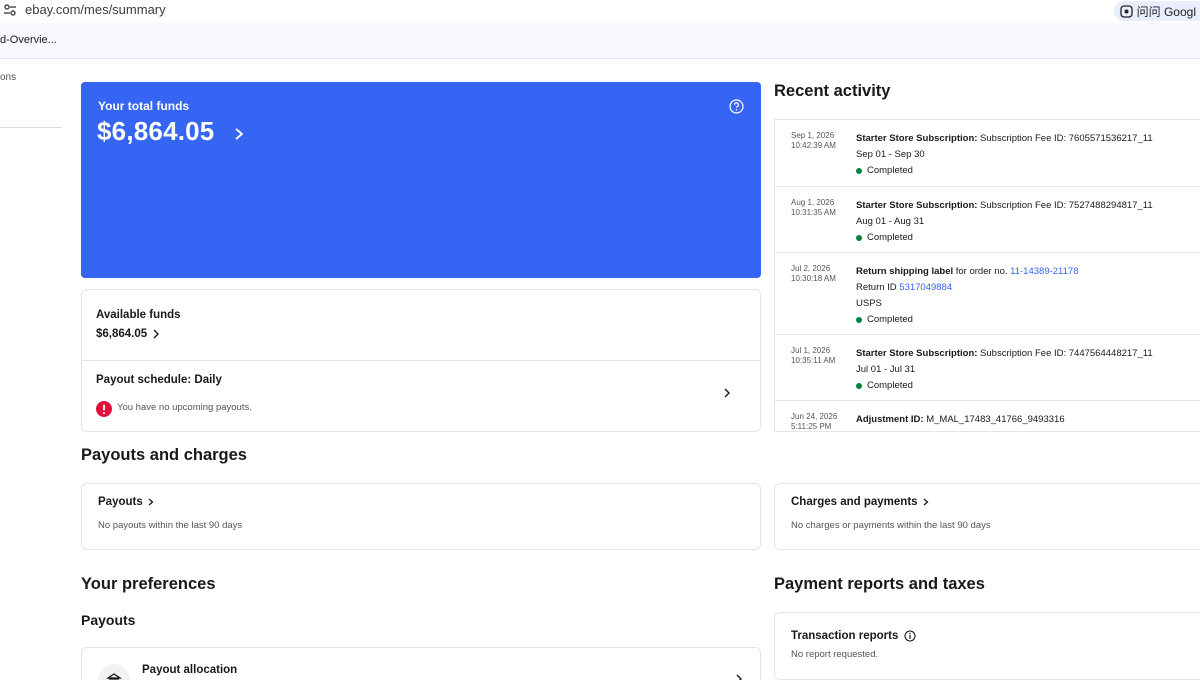  I want to click on activity-date: Jun 24, 2026 5:11:25 PM, so click(814, 421).